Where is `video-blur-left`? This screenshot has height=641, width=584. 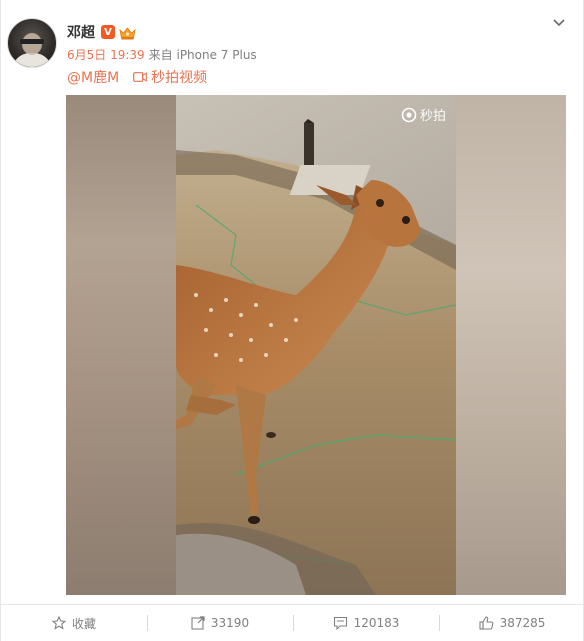
video-blur-left is located at coordinates (121, 345).